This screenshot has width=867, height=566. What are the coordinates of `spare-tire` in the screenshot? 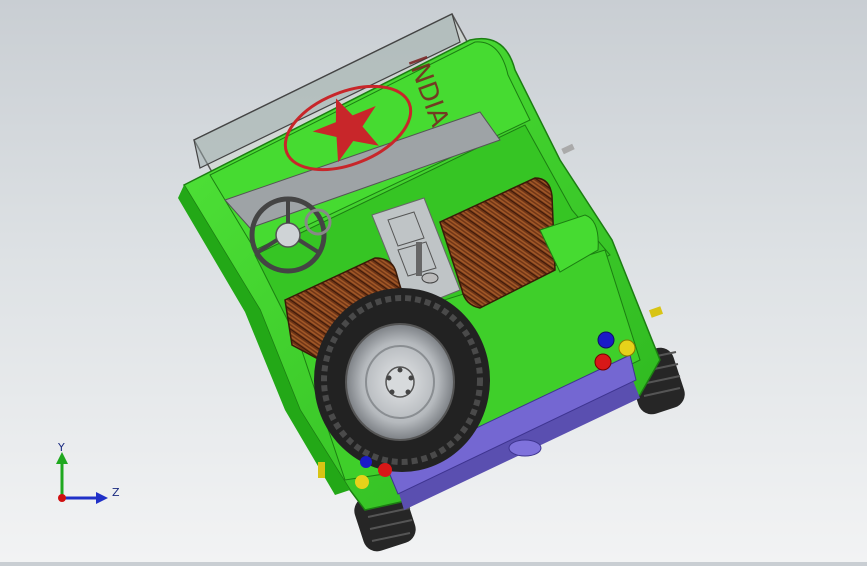 It's located at (402, 380).